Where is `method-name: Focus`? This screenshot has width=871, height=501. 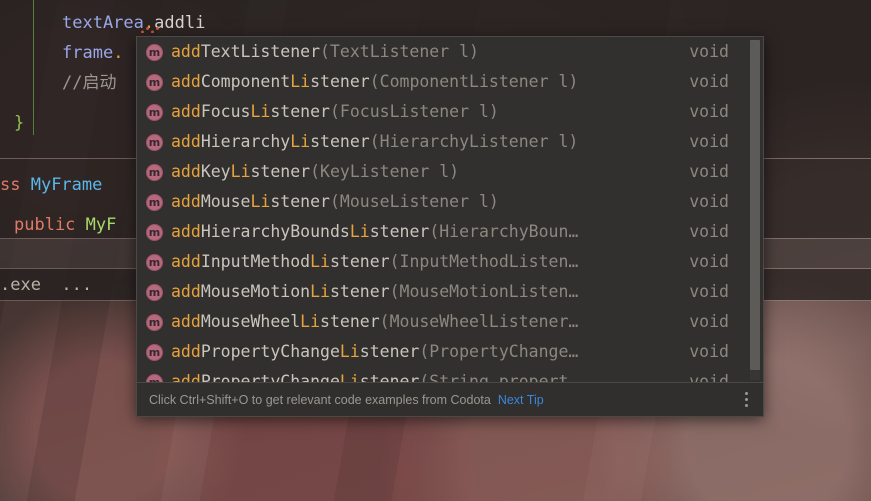
method-name: Focus is located at coordinates (225, 111).